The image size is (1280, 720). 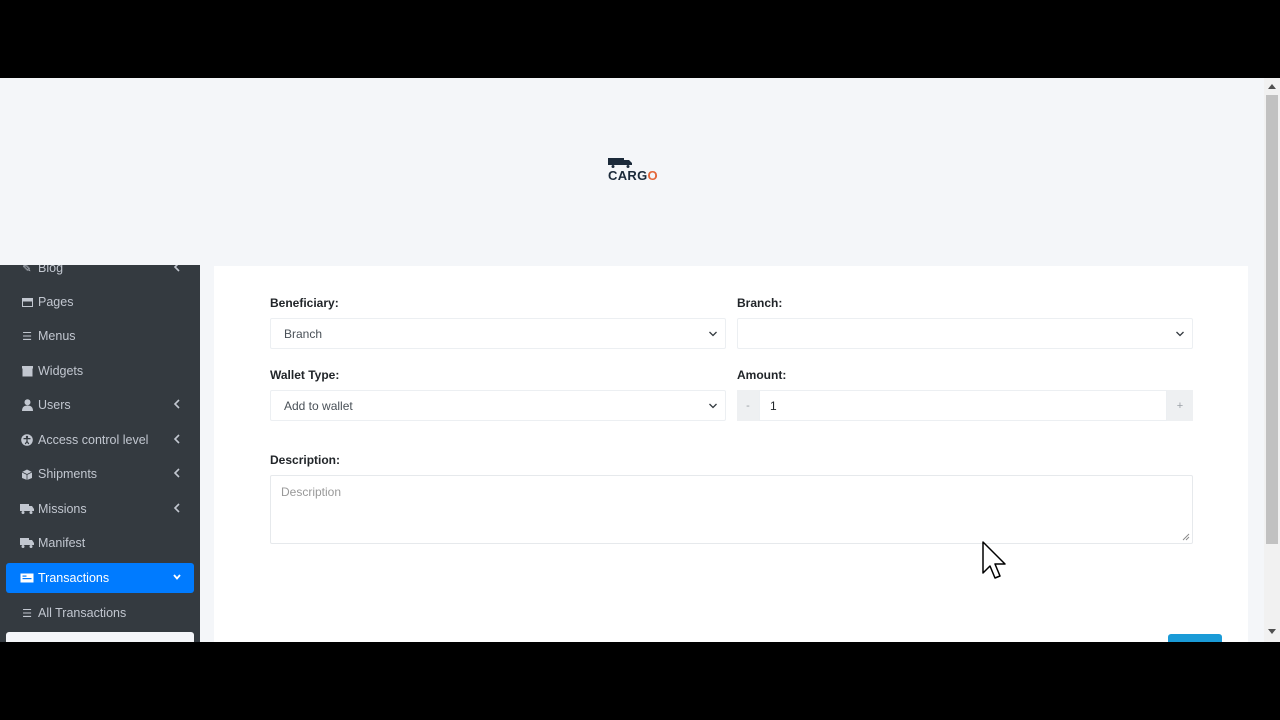 What do you see at coordinates (760, 303) in the screenshot?
I see `branch-label: Branch:` at bounding box center [760, 303].